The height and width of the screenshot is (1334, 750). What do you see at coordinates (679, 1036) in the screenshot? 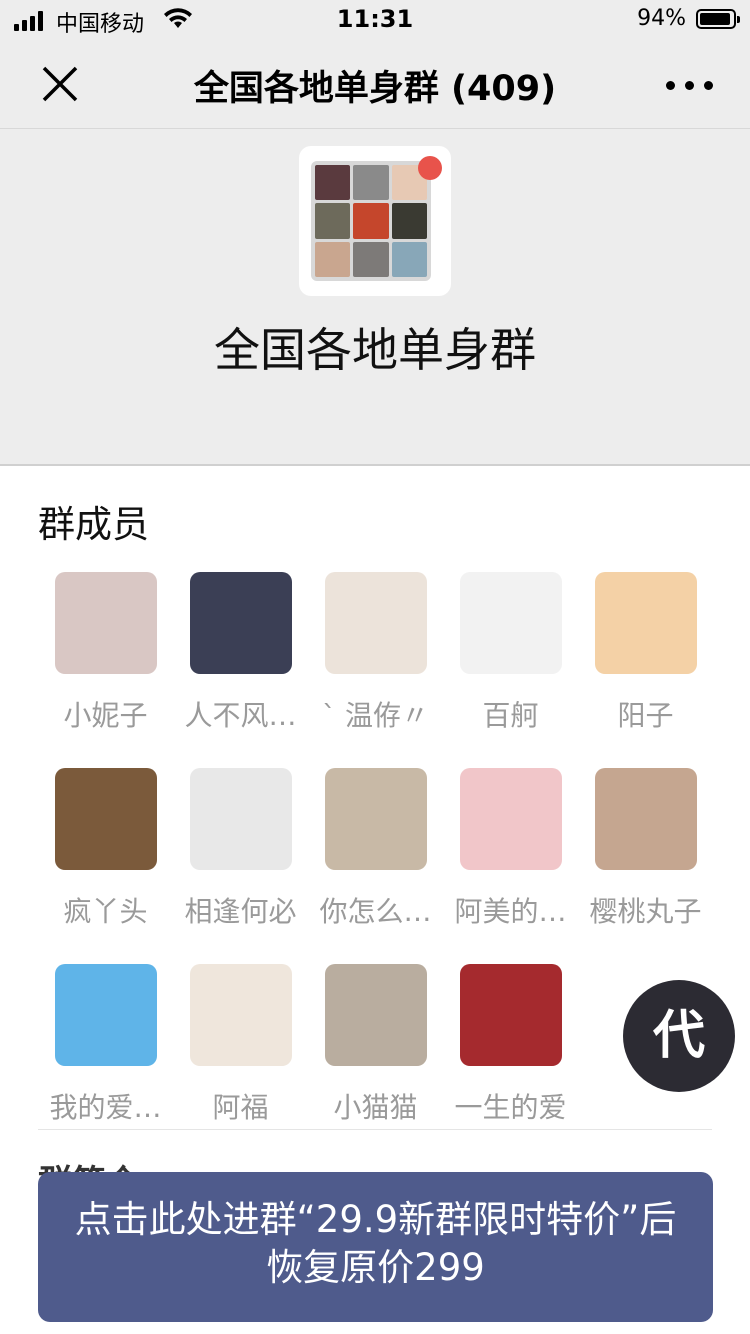
I see `agent-badge: 代` at bounding box center [679, 1036].